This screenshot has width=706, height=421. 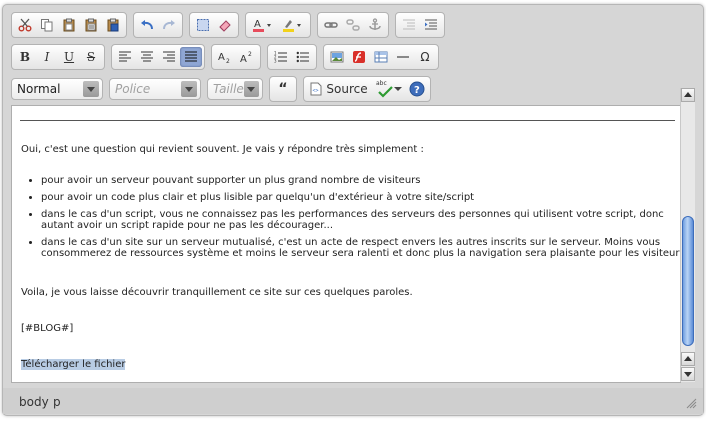 I want to click on font-select-placeholder: Police, so click(x=133, y=89).